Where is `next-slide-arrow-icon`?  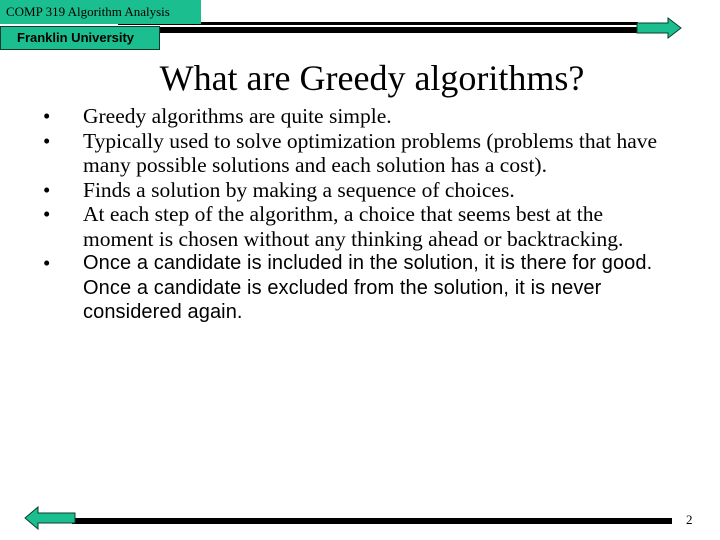 next-slide-arrow-icon is located at coordinates (659, 28).